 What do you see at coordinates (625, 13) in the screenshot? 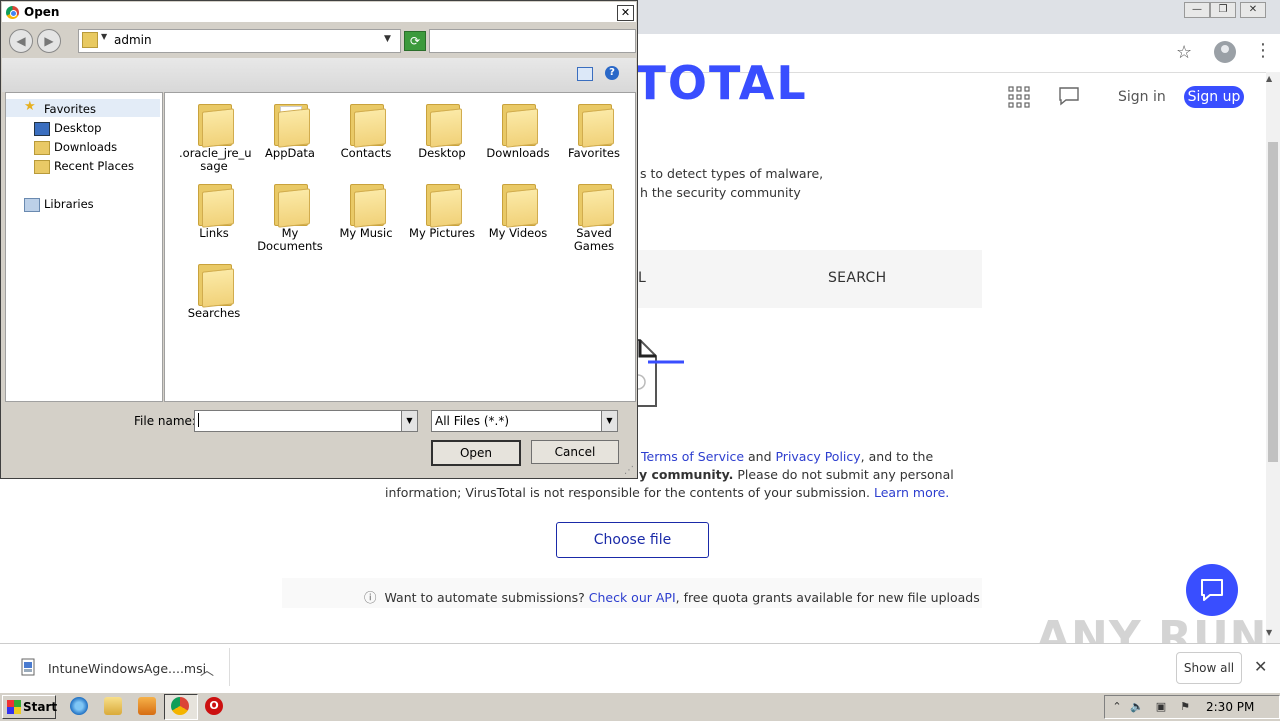
I see `dialog-close-button: ✕` at bounding box center [625, 13].